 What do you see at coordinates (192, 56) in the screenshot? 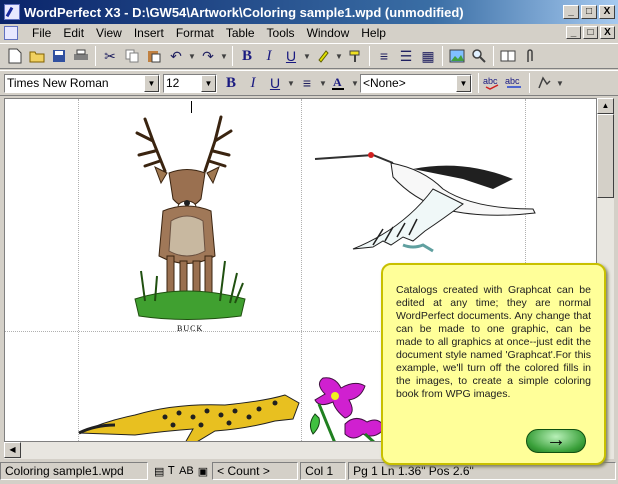
I see `undo-dropdown-icon: ▼` at bounding box center [192, 56].